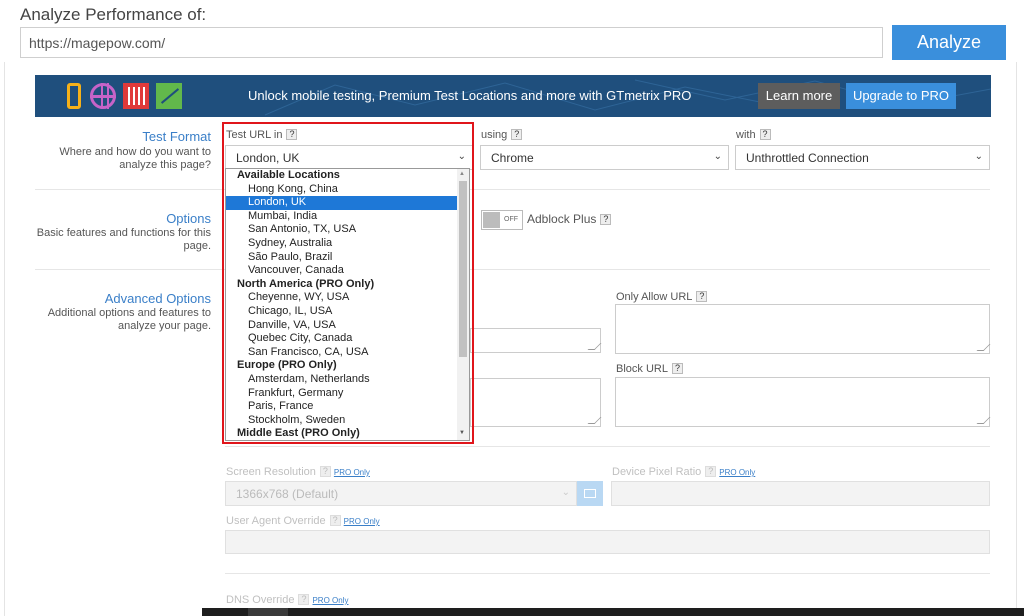 The width and height of the screenshot is (1024, 616). Describe the element at coordinates (165, 165) in the screenshot. I see `test-format-desc-2: analyze this page?` at that location.